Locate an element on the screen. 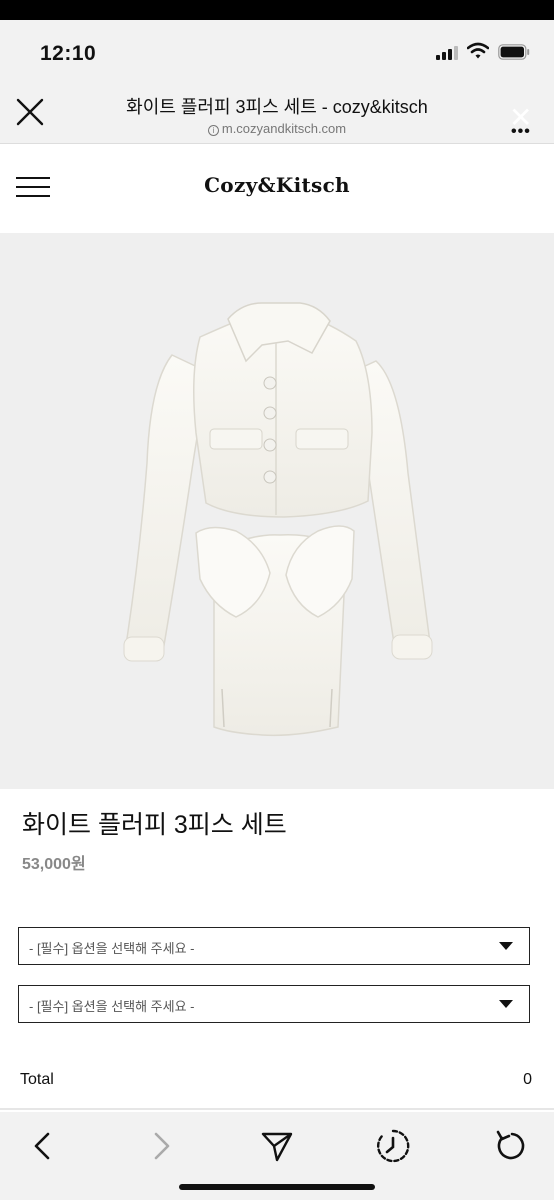 The height and width of the screenshot is (1200, 554). info-icon: i is located at coordinates (213, 130).